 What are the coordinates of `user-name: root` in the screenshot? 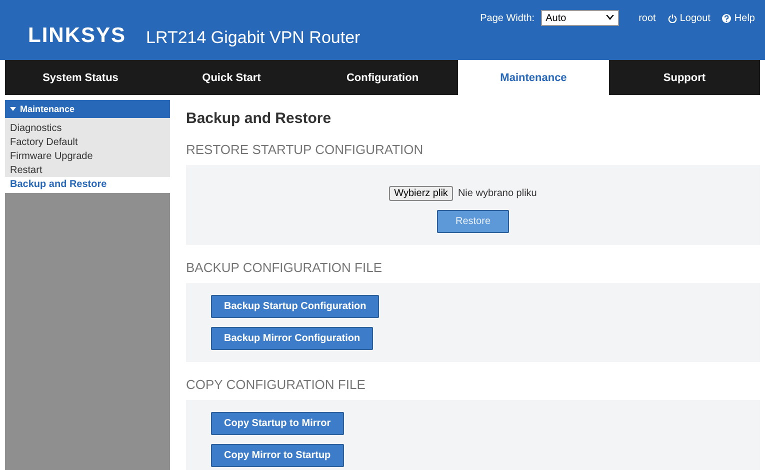 It's located at (647, 18).